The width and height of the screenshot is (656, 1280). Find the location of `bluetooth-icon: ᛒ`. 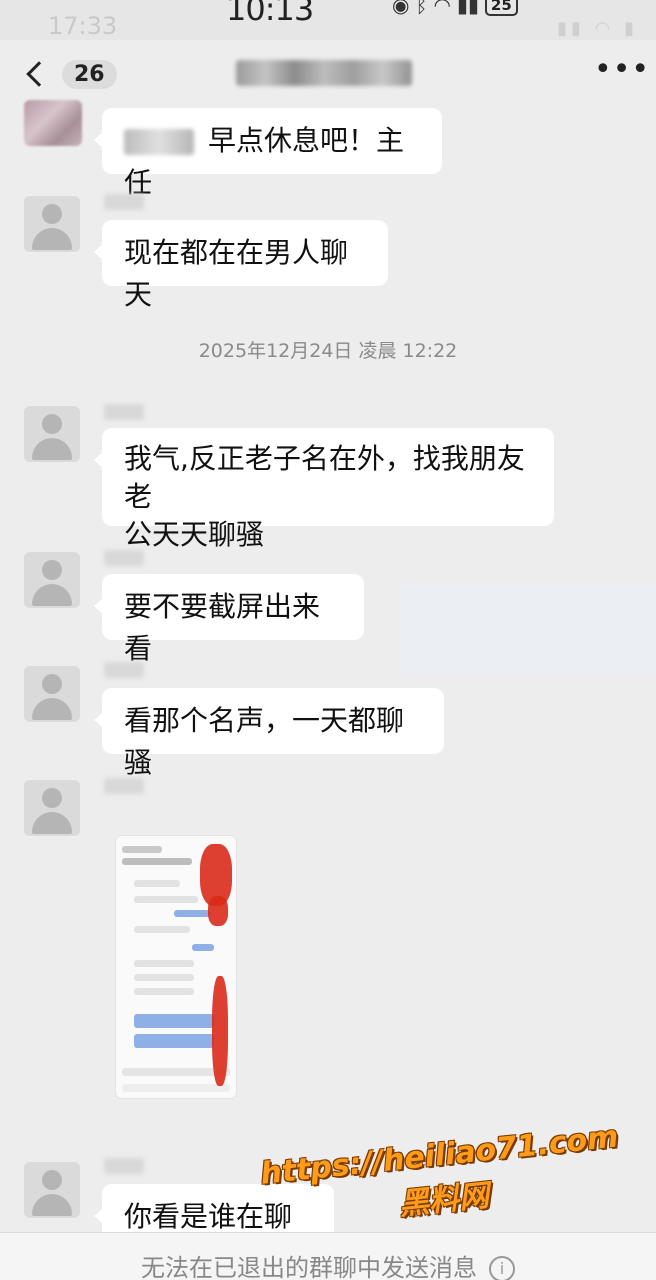

bluetooth-icon: ᛒ is located at coordinates (421, 8).